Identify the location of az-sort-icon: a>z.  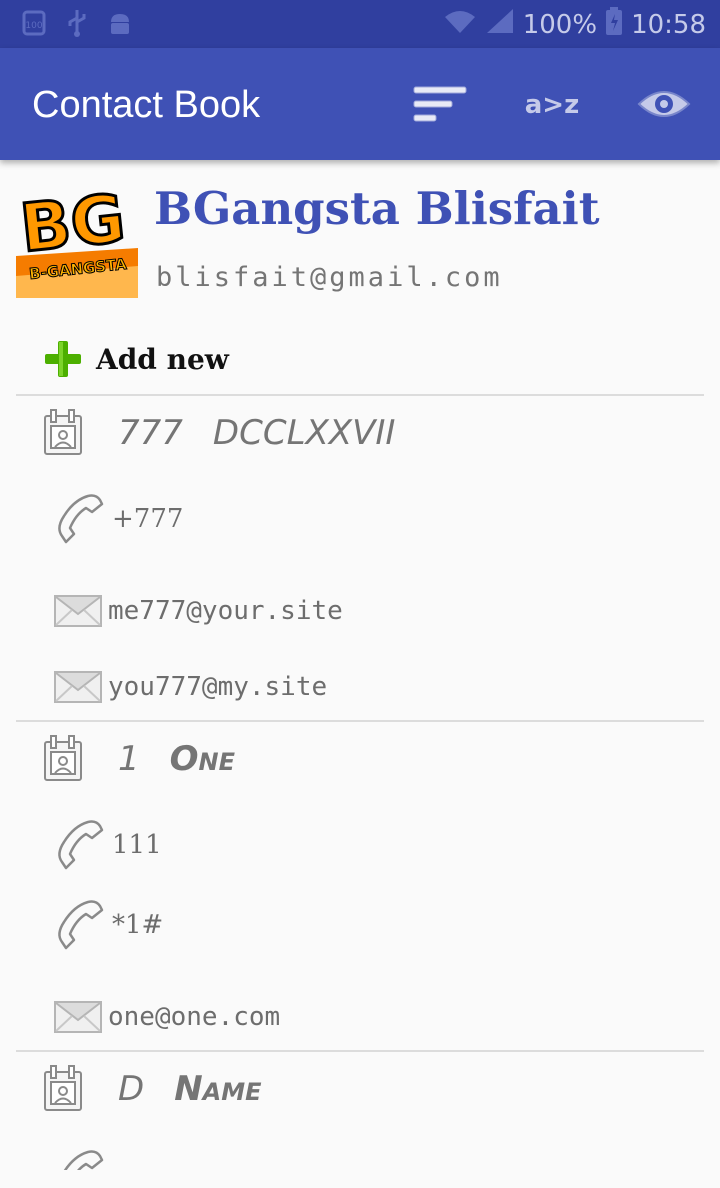
(552, 105).